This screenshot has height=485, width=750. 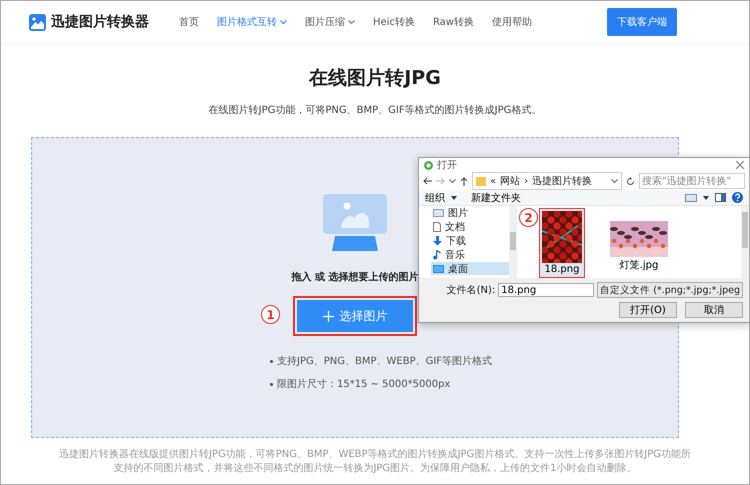 What do you see at coordinates (562, 243) in the screenshot?
I see `file-item: 18.png` at bounding box center [562, 243].